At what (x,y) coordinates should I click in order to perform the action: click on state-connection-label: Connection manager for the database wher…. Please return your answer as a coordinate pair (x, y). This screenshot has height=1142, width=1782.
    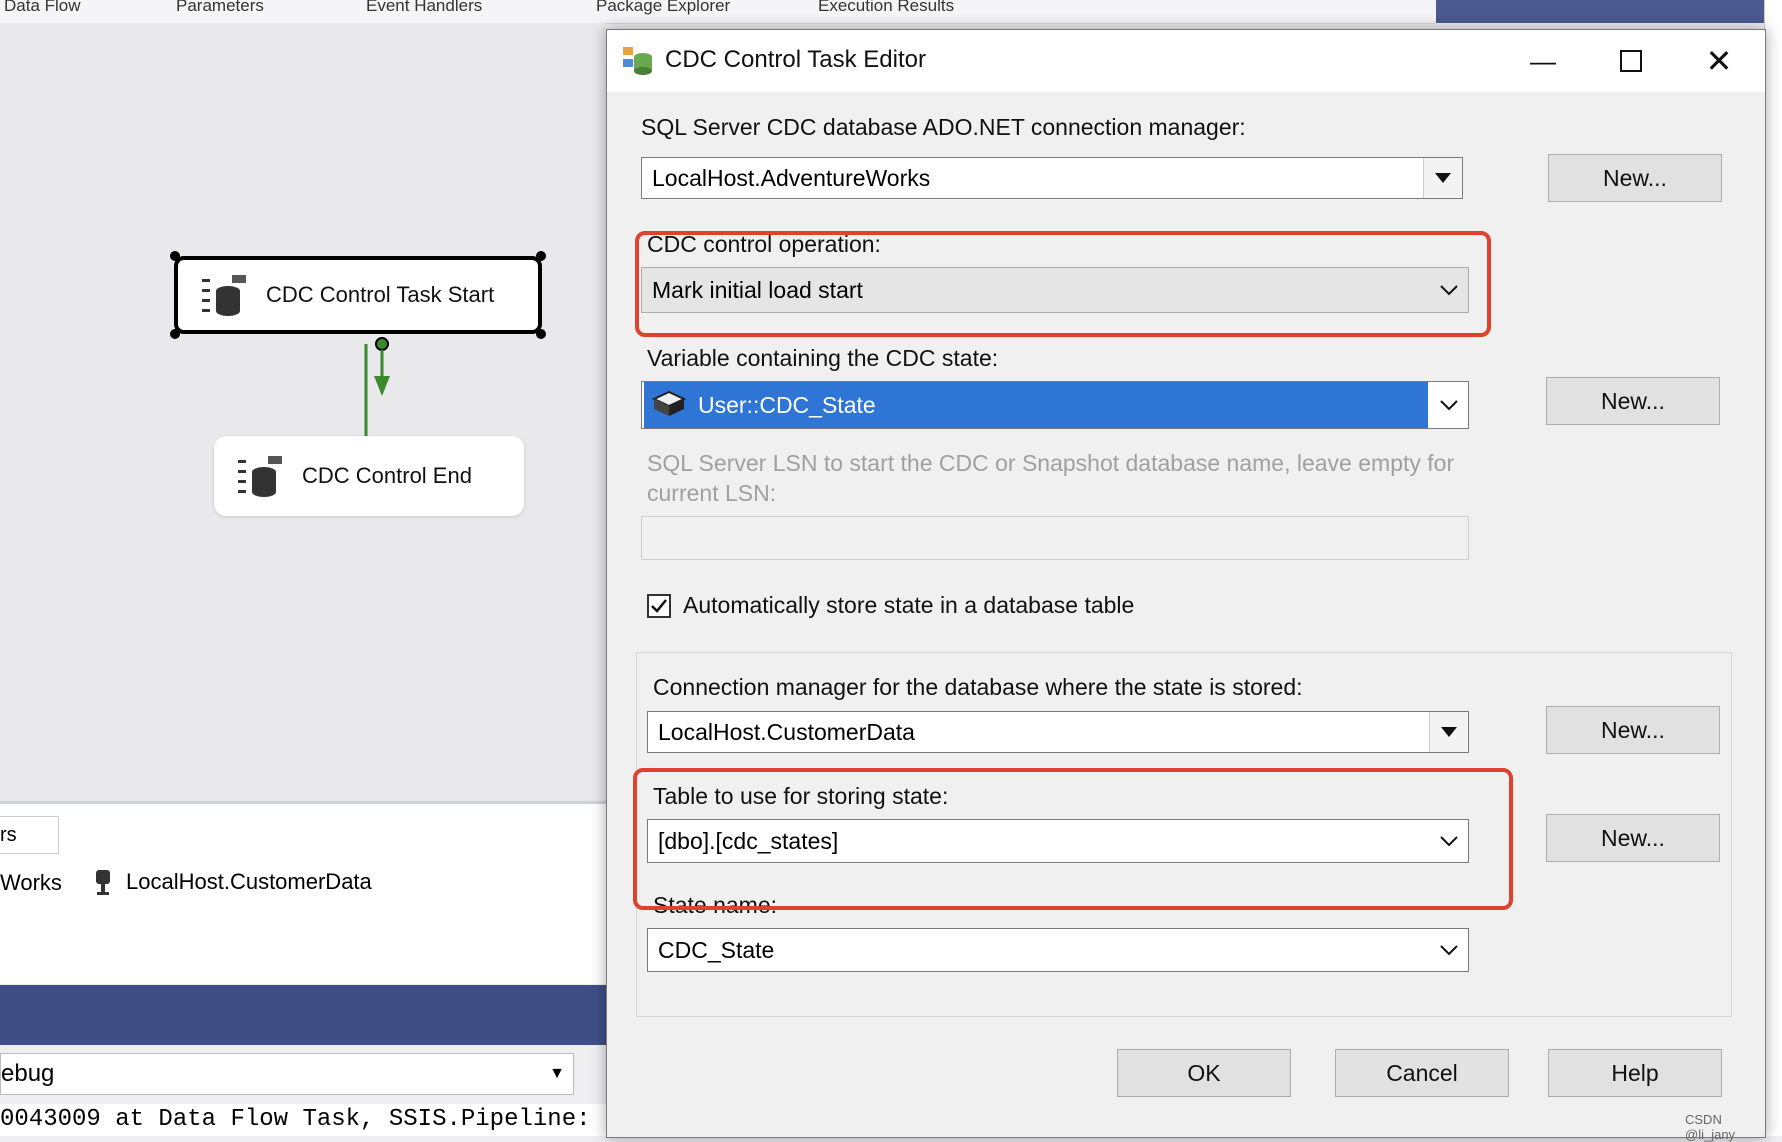
    Looking at the image, I should click on (978, 687).